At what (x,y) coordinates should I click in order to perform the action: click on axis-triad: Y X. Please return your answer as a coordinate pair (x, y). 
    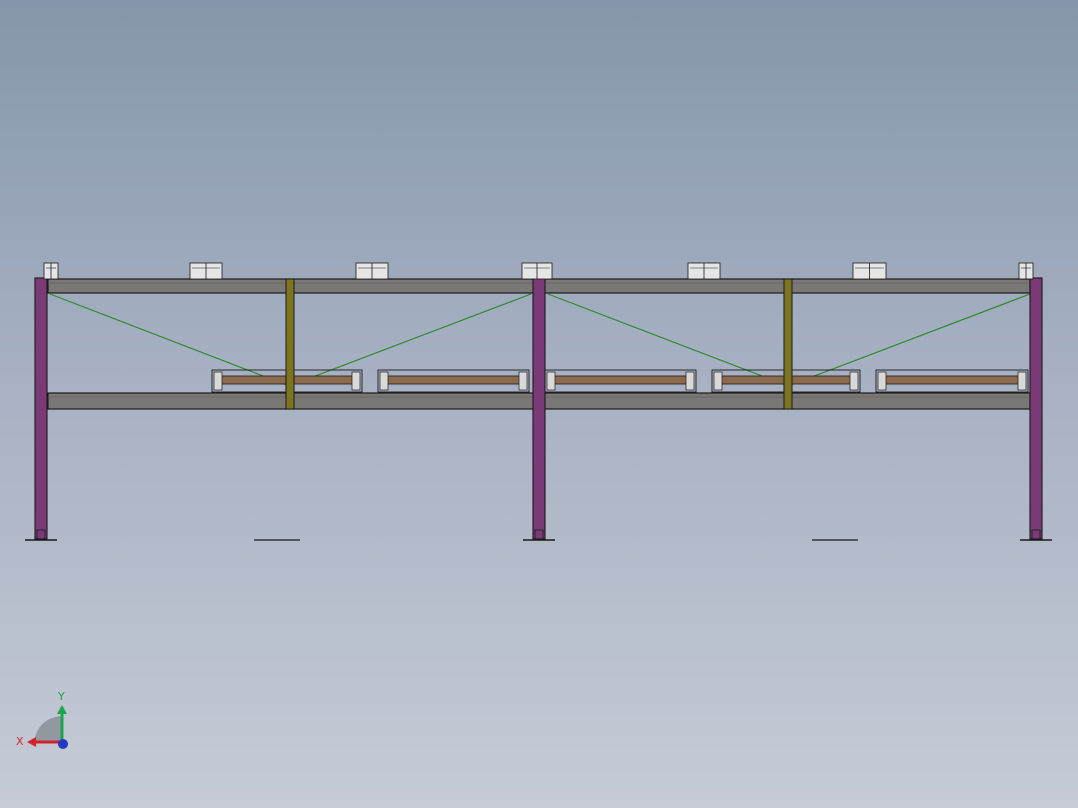
    Looking at the image, I should click on (42, 719).